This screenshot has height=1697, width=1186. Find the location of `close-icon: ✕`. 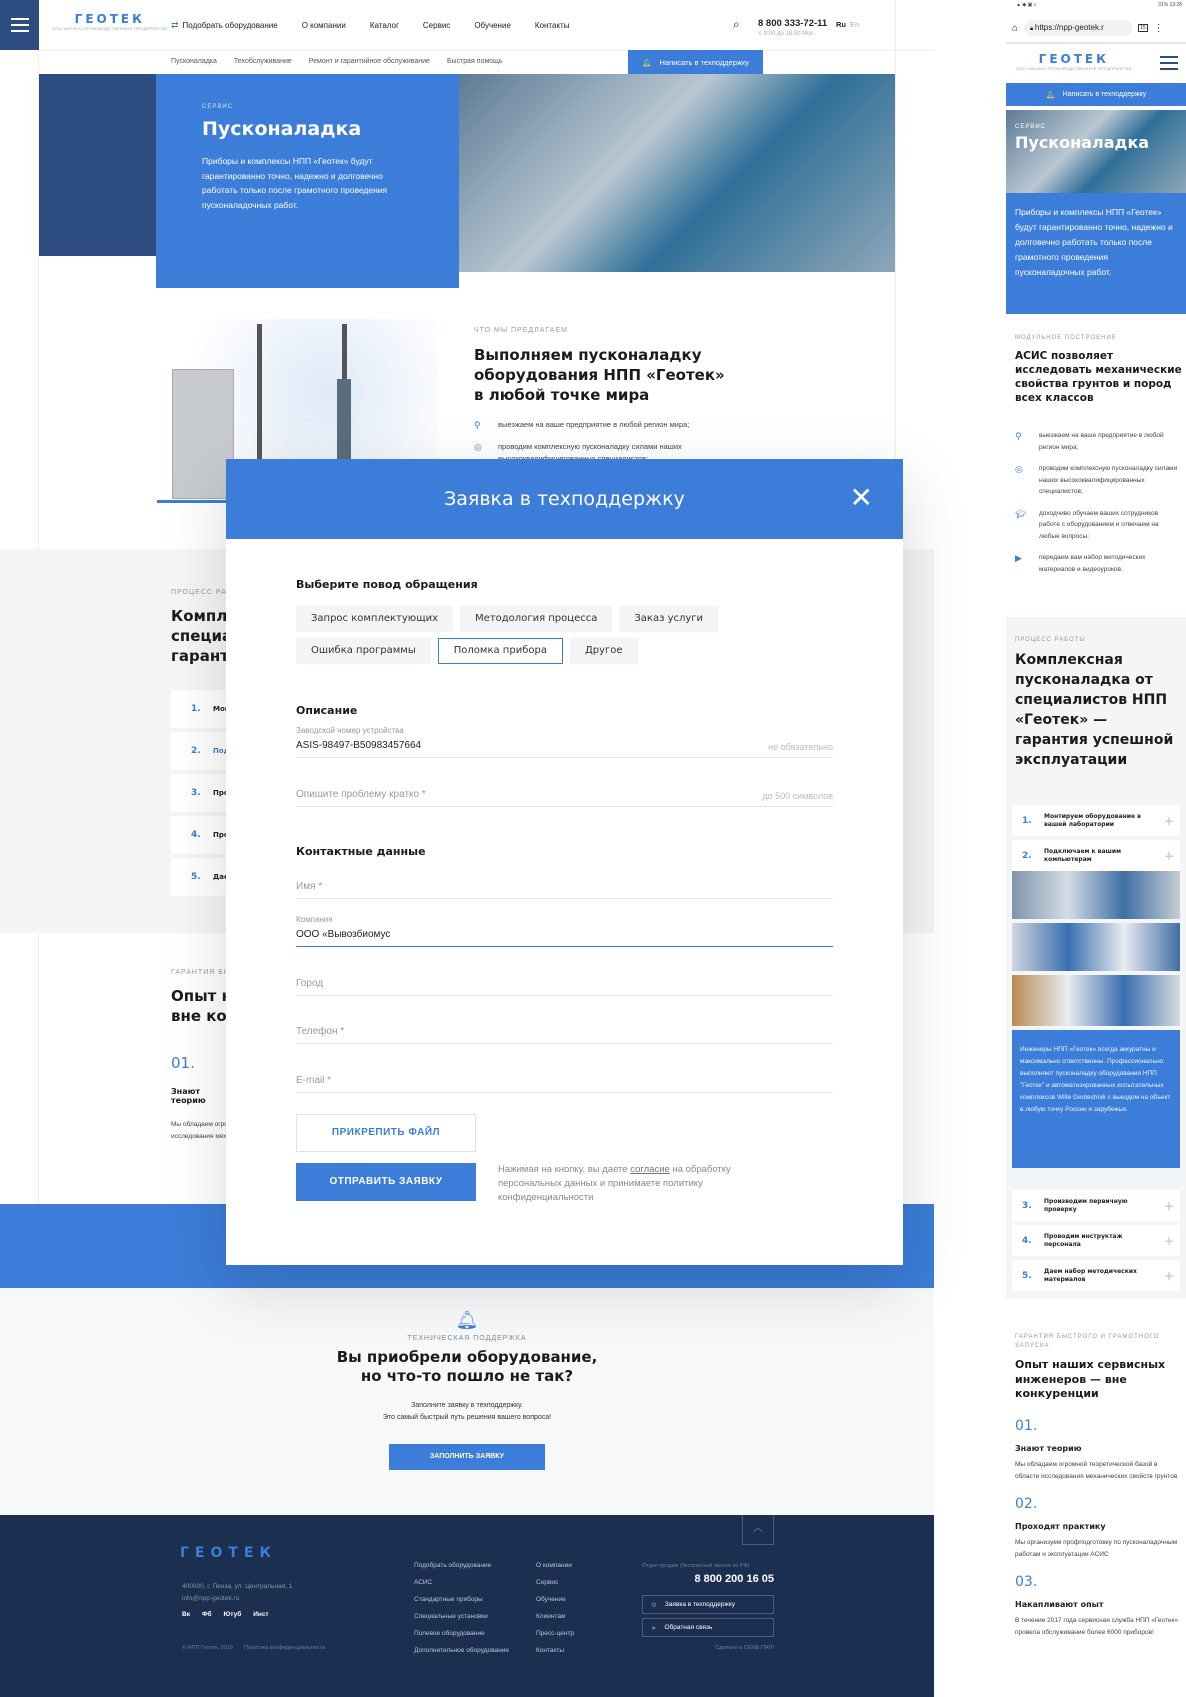

close-icon: ✕ is located at coordinates (861, 497).